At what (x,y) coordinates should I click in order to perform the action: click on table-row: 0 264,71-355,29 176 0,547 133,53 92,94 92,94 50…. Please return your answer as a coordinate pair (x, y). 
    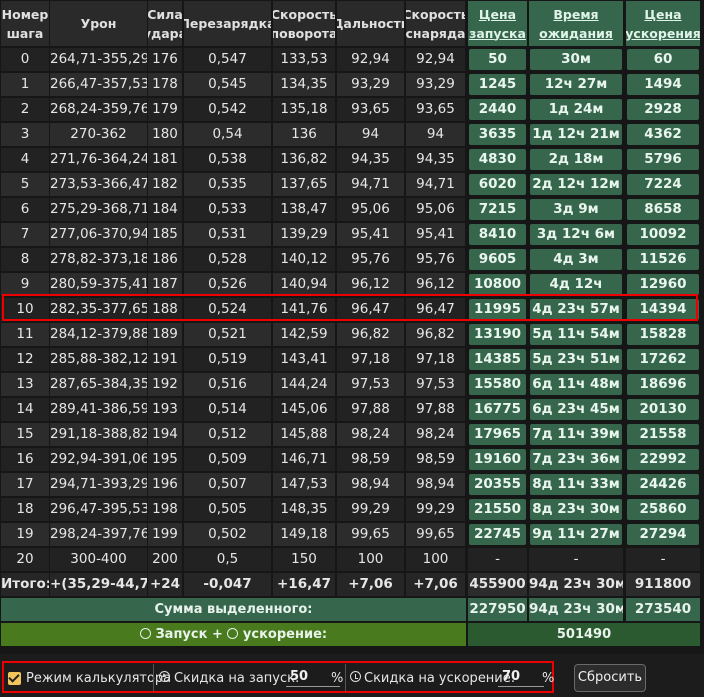
    Looking at the image, I should click on (352, 59).